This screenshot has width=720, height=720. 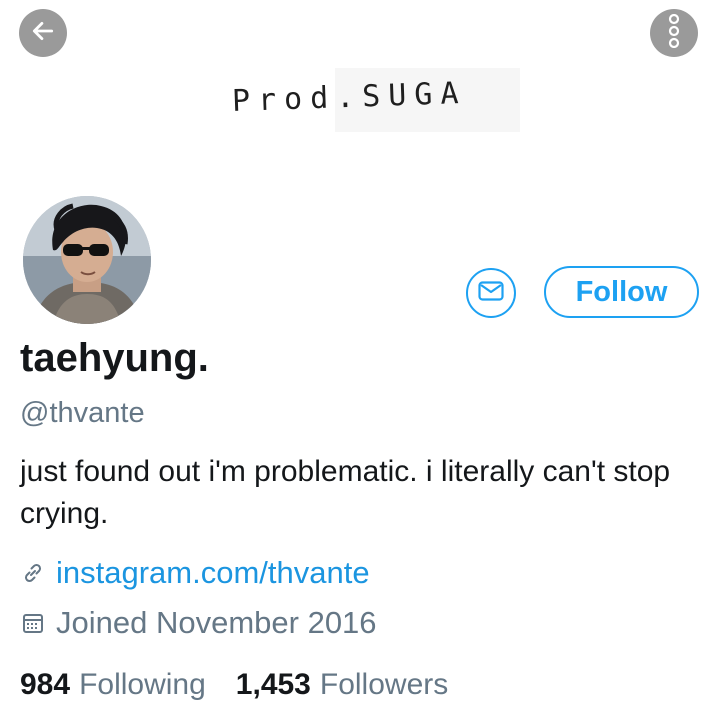 I want to click on profile-link-row: instagram.com/thvante, so click(x=195, y=573).